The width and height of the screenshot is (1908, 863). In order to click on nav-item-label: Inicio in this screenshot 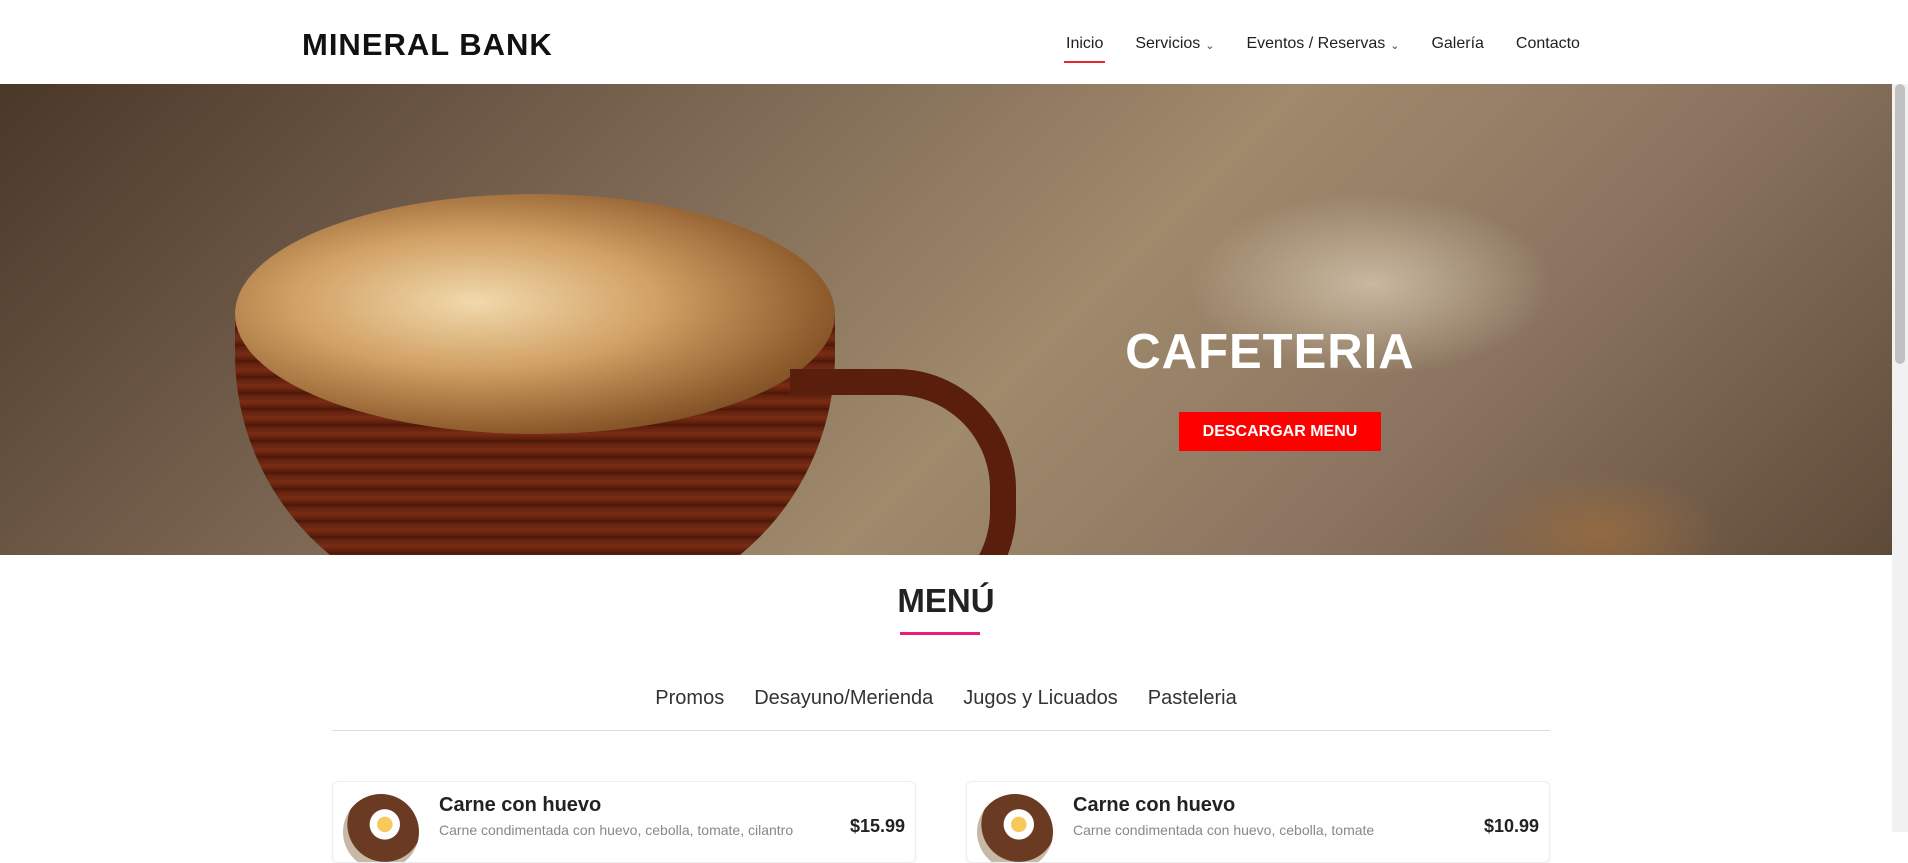, I will do `click(1085, 43)`.